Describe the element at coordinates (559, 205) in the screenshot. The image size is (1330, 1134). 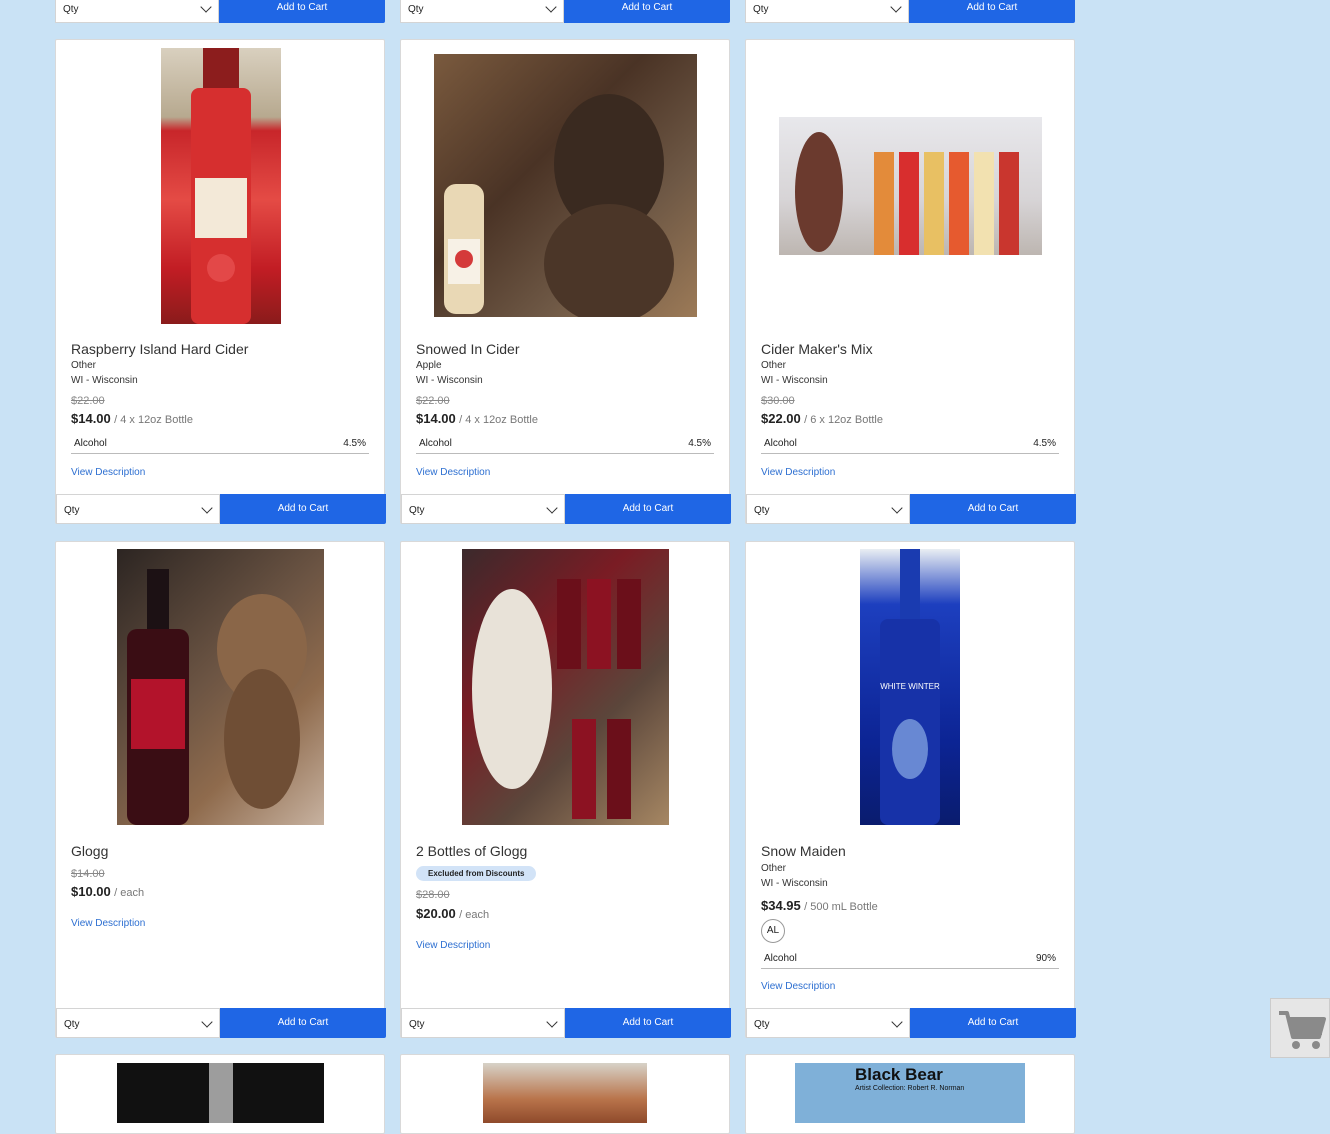
I see `dog-illustration` at that location.